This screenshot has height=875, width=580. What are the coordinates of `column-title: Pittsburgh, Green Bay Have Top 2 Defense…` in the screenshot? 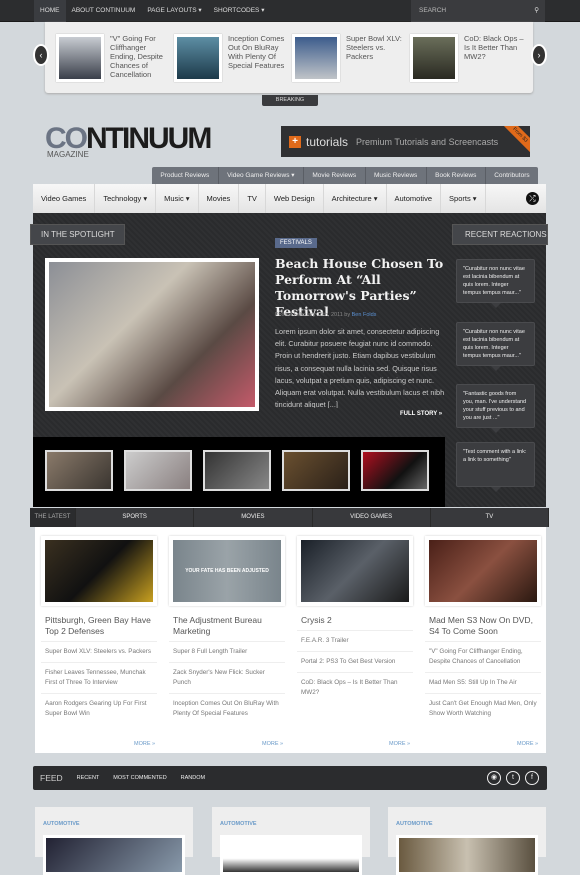 It's located at (101, 628).